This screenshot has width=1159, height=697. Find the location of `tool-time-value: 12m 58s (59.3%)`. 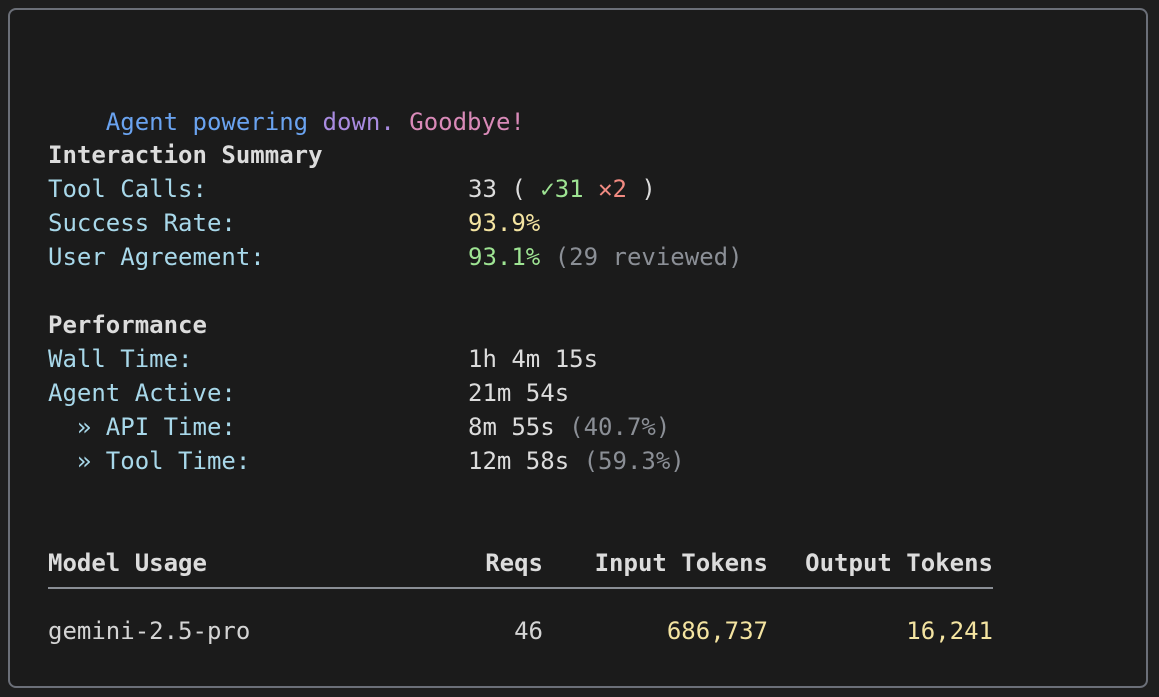

tool-time-value: 12m 58s (59.3%) is located at coordinates (576, 461).